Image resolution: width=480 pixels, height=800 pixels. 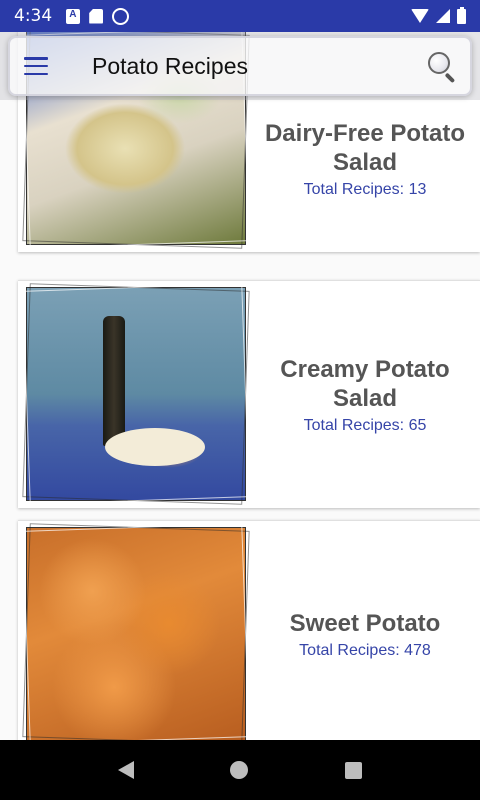 I want to click on recipe-count: Total Recipes: 65, so click(x=365, y=425).